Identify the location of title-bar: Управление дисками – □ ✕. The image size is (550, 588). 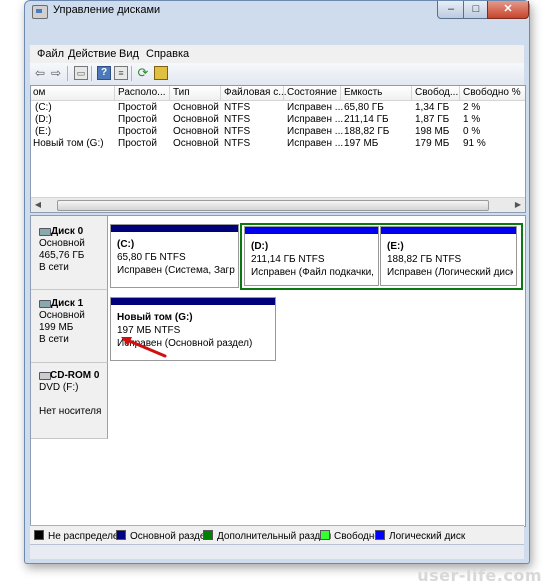
(277, 21).